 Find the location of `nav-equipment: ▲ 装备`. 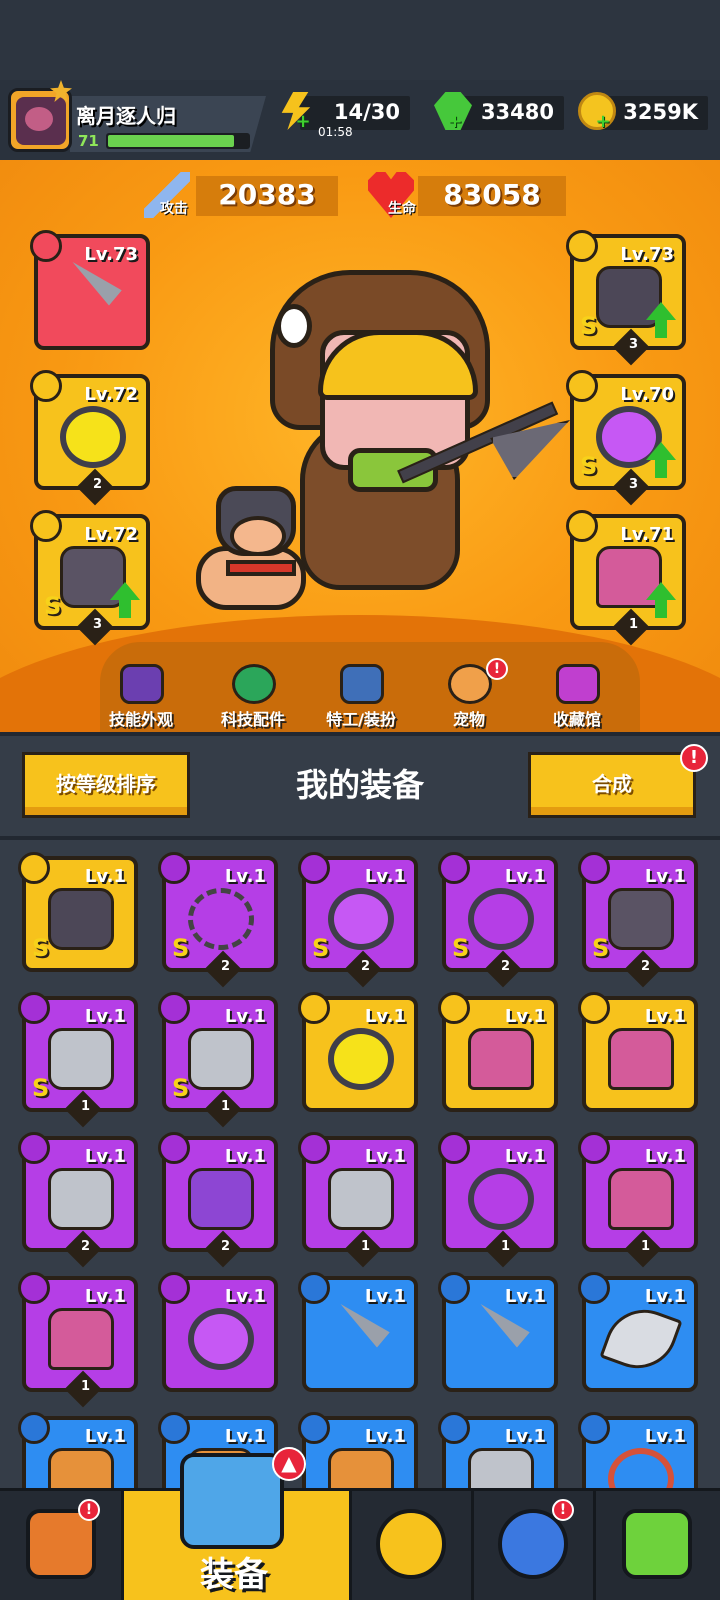

nav-equipment: ▲ 装备 is located at coordinates (238, 1523).